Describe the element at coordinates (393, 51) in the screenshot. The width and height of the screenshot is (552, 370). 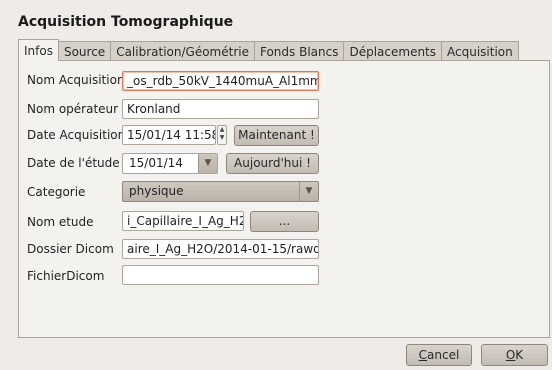
I see `tab-deplacements: Déplacements` at that location.